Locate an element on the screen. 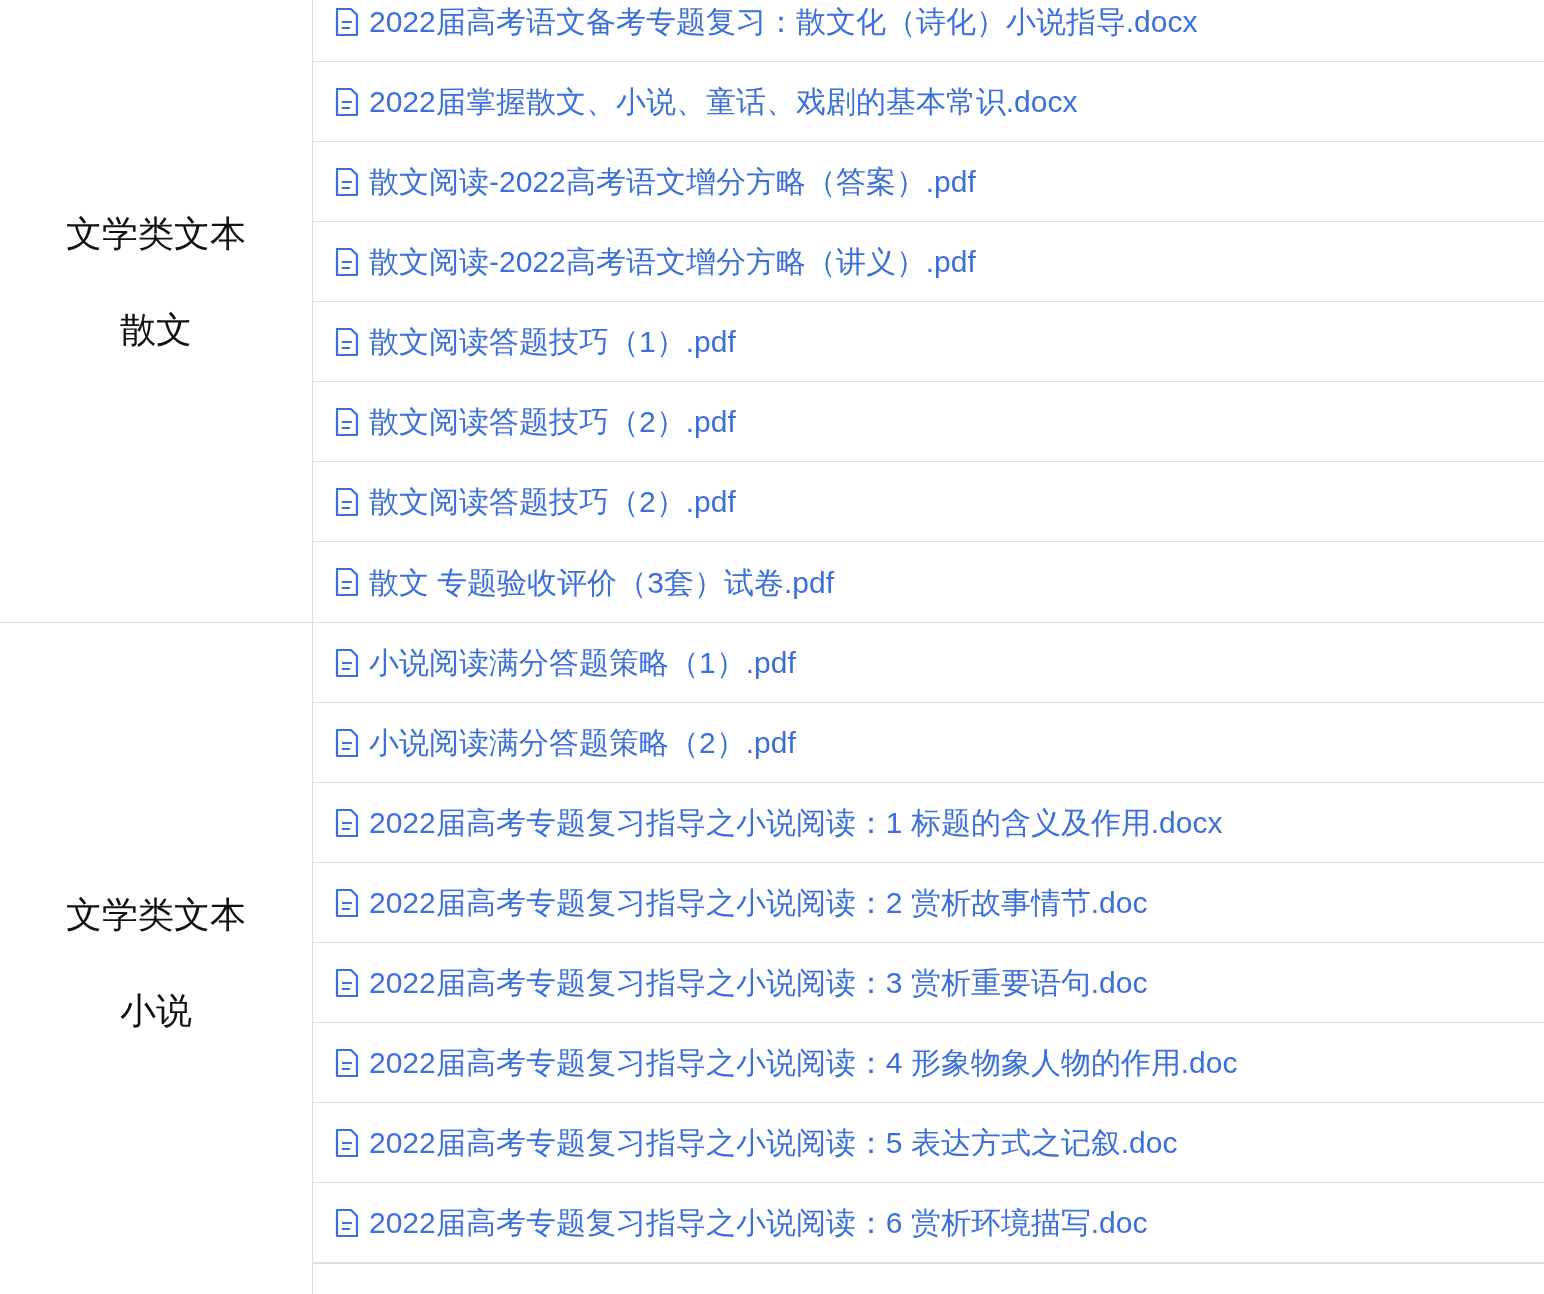 The width and height of the screenshot is (1544, 1294). file-link: 2022届掌握散文、小说、童话、戏剧的基本常识.docx is located at coordinates (706, 101).